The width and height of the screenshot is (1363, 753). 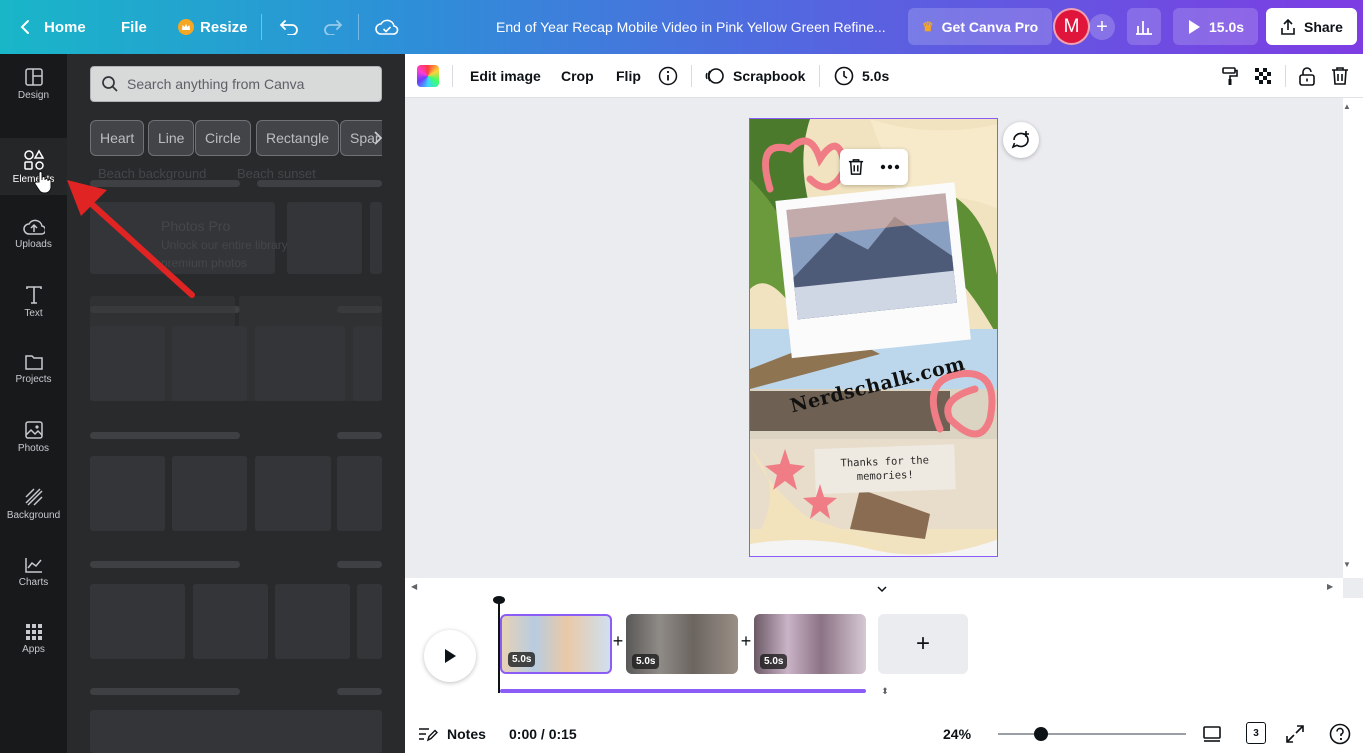 I want to click on timeline: 5.0s + 5.0s + 5.0s + ⬍, so click(x=884, y=655).